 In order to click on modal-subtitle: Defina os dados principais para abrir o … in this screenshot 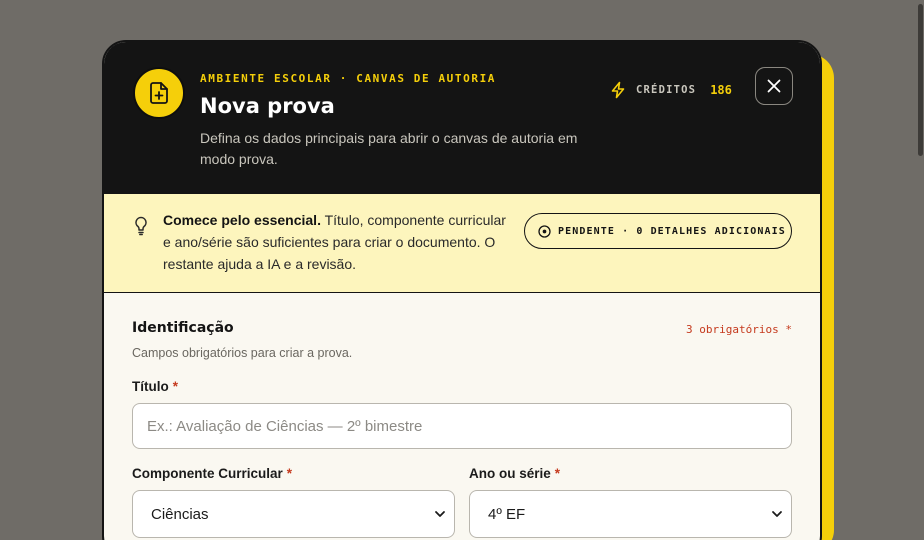, I will do `click(389, 148)`.